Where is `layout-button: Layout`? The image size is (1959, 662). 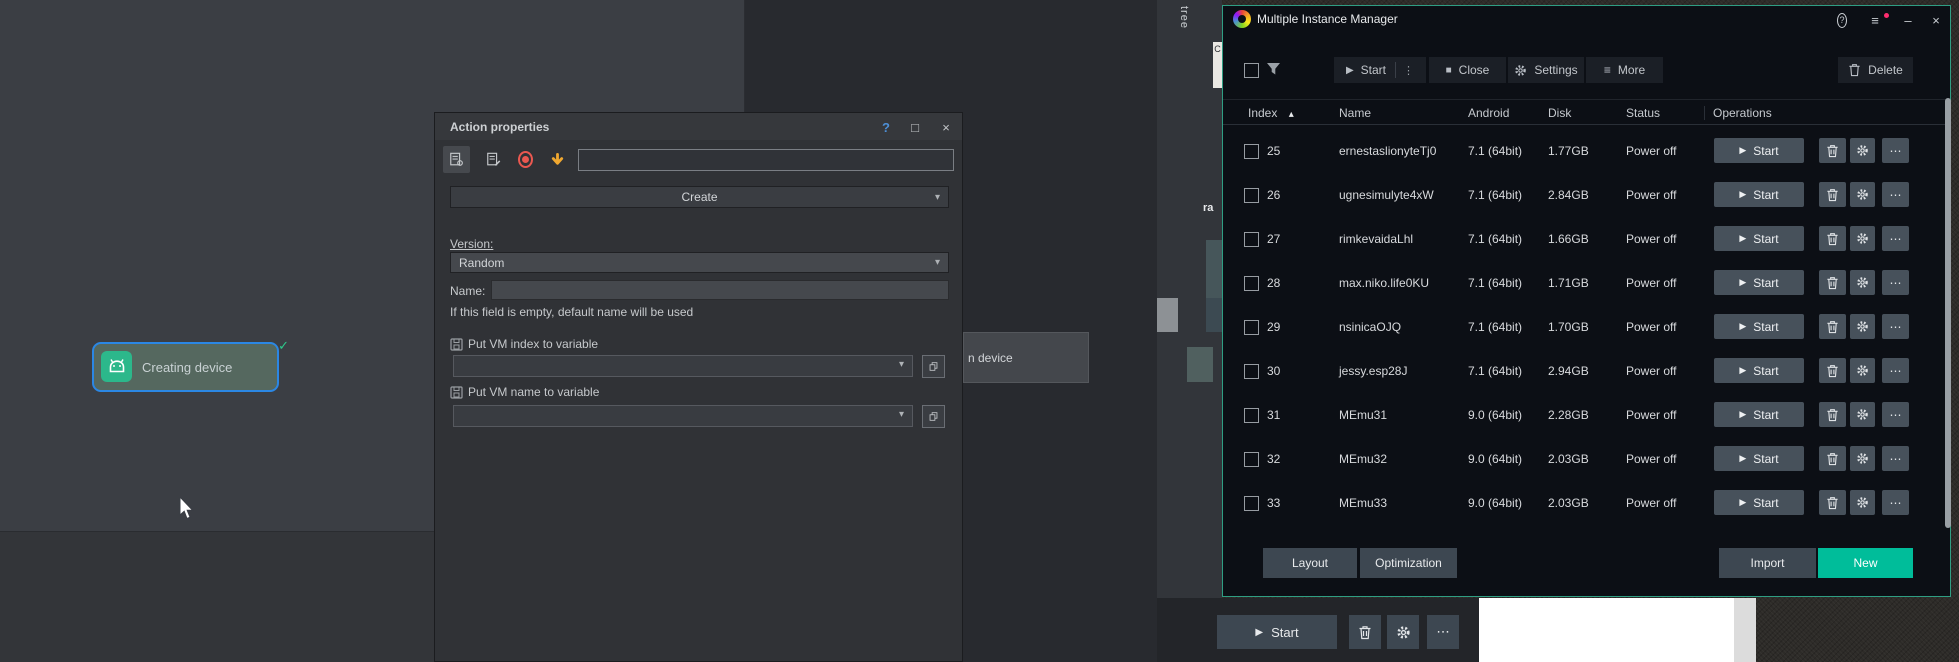
layout-button: Layout is located at coordinates (1310, 563).